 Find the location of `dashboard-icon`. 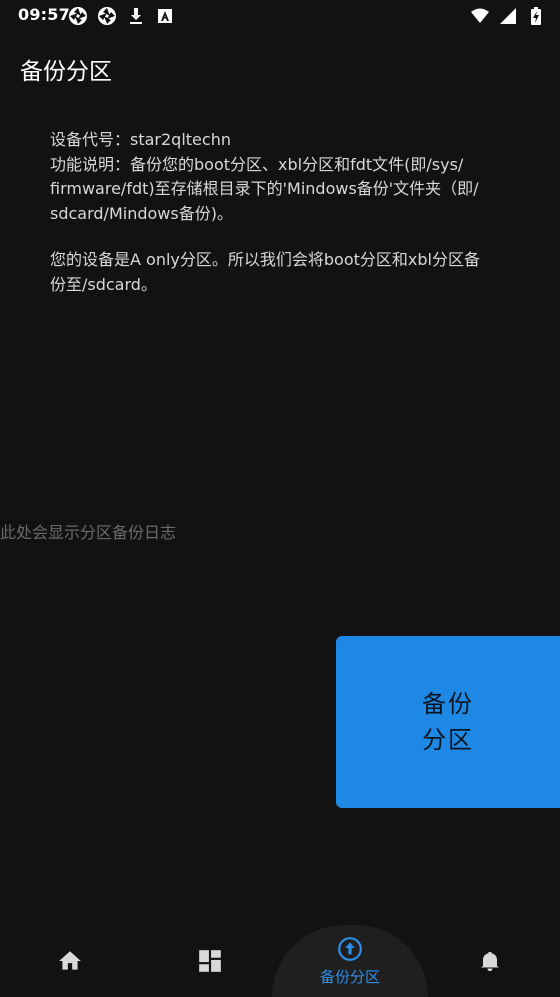

dashboard-icon is located at coordinates (210, 961).